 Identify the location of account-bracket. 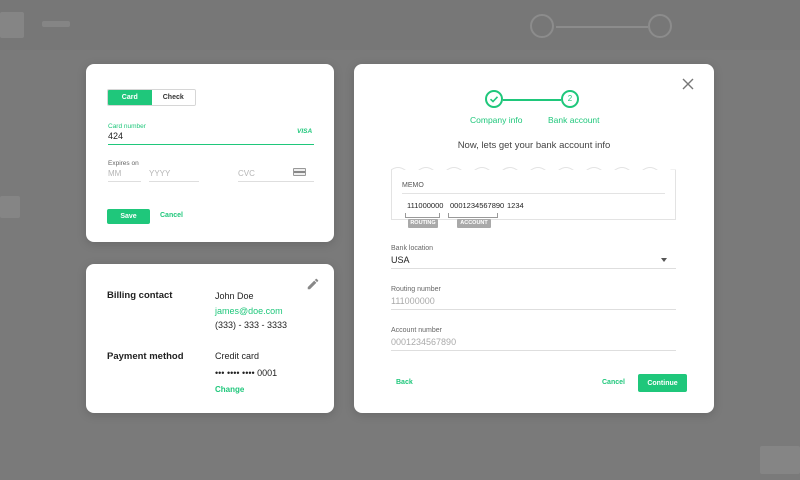
(473, 215).